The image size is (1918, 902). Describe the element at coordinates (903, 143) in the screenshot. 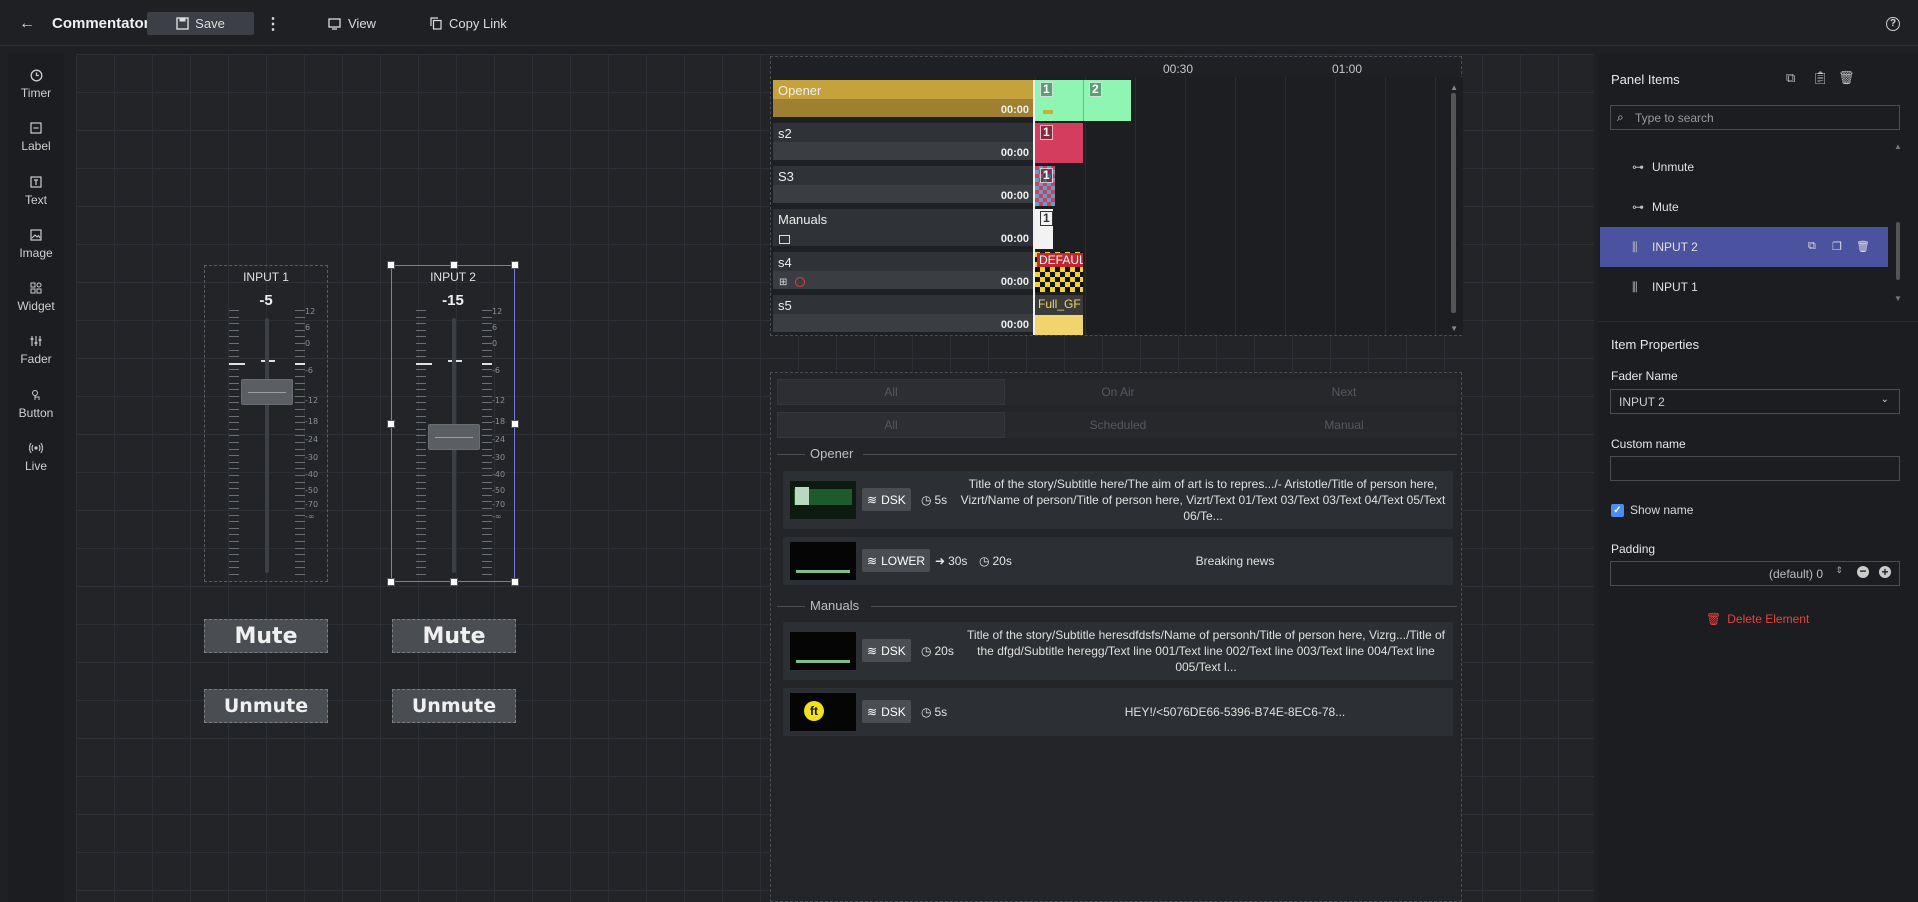

I see `timeline-row-s2: s2 00:00` at that location.